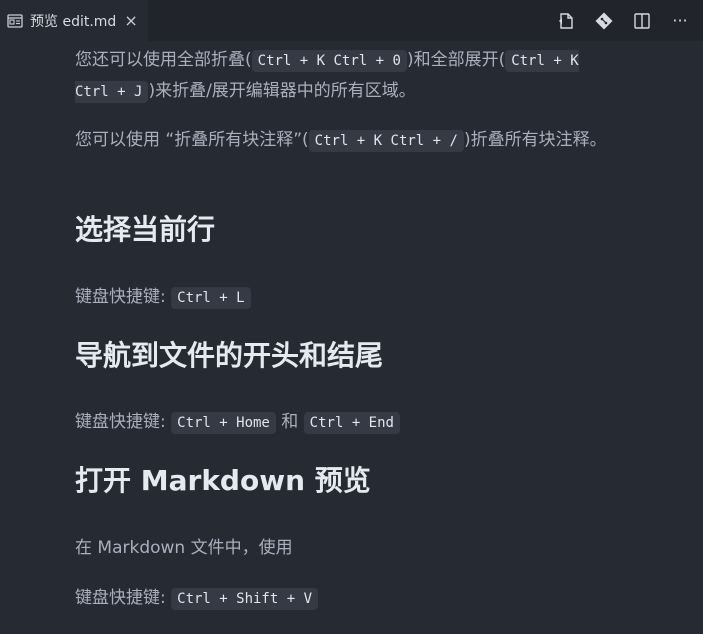  Describe the element at coordinates (244, 599) in the screenshot. I see `shortcut-open-preview: Ctrl + Shift + V` at that location.